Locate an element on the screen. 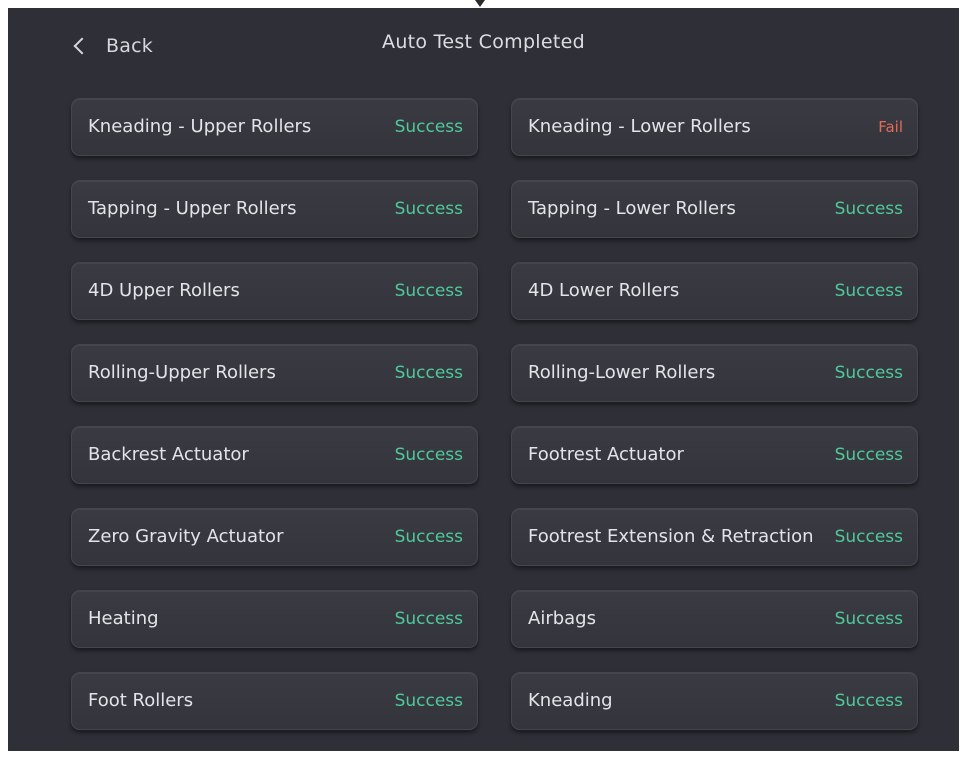 The height and width of the screenshot is (757, 968). test-result-card: Rolling-Upper Rollers Success is located at coordinates (274, 373).